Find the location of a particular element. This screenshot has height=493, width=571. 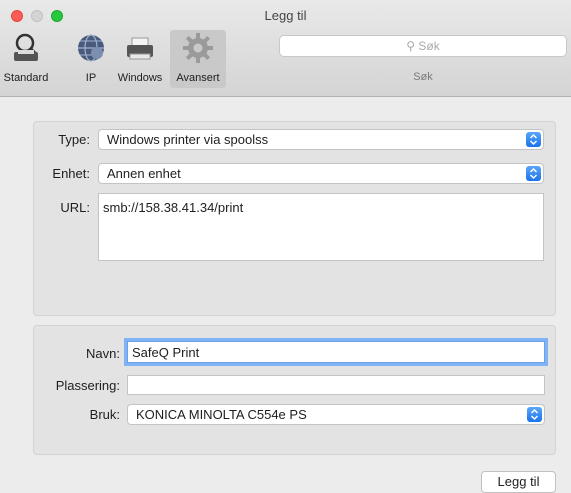

search-placeholder: ⚲ Søk is located at coordinates (423, 46).